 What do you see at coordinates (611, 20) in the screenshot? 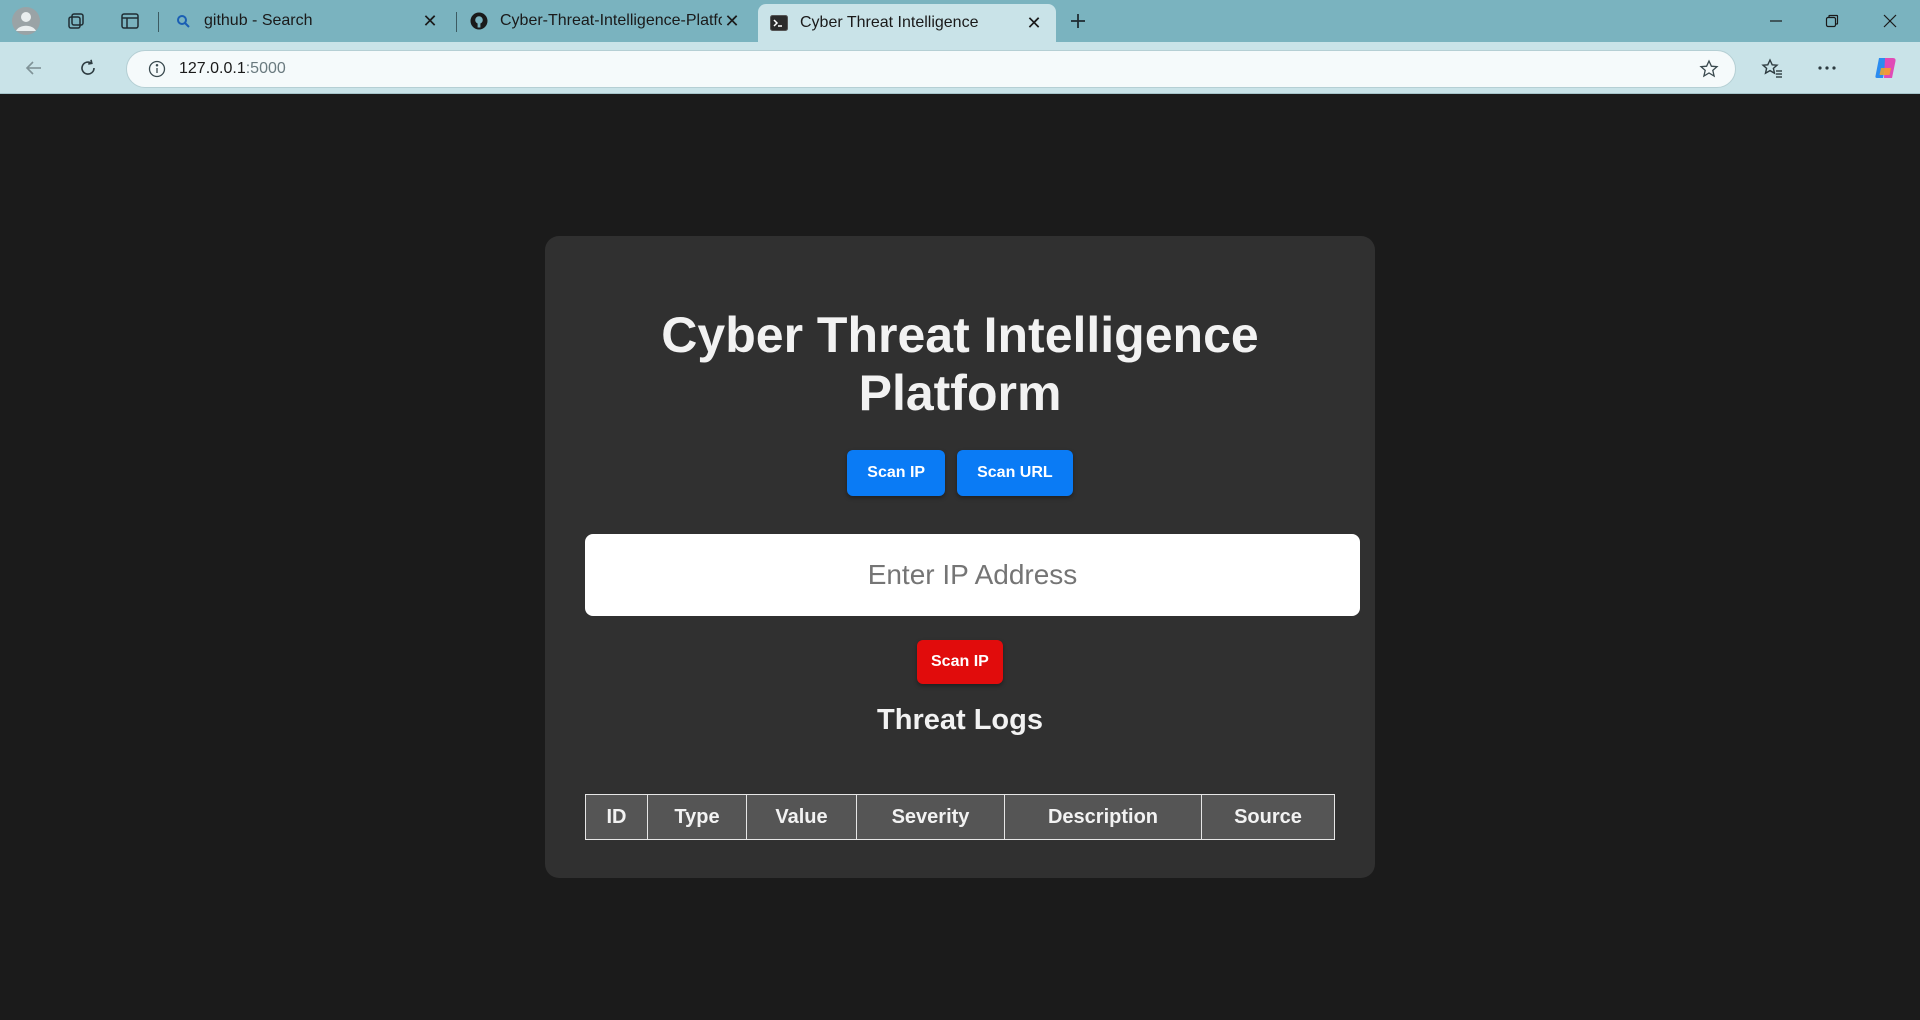
I see `tab-title: Cyber-Threat-Intelligence-Platform` at bounding box center [611, 20].